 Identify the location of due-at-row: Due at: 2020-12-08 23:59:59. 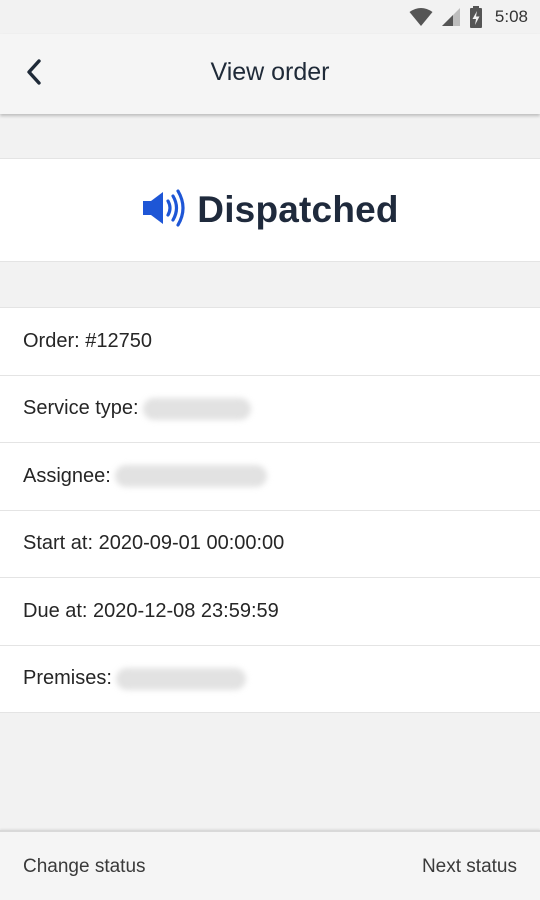
(270, 612).